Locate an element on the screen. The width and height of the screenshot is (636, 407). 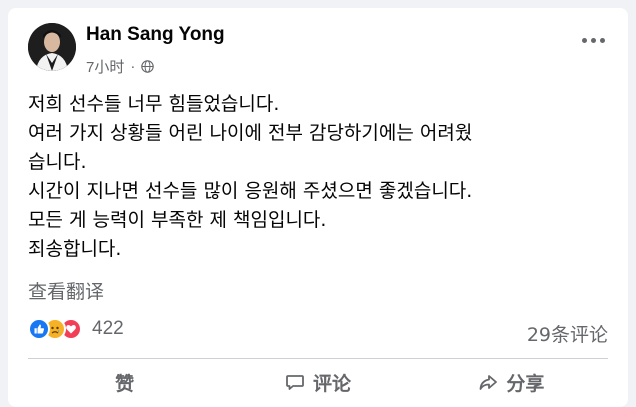
post-line: 여러 가지 상황들 어린 나이에 전부 감당하기에는 어려웠 is located at coordinates (250, 133).